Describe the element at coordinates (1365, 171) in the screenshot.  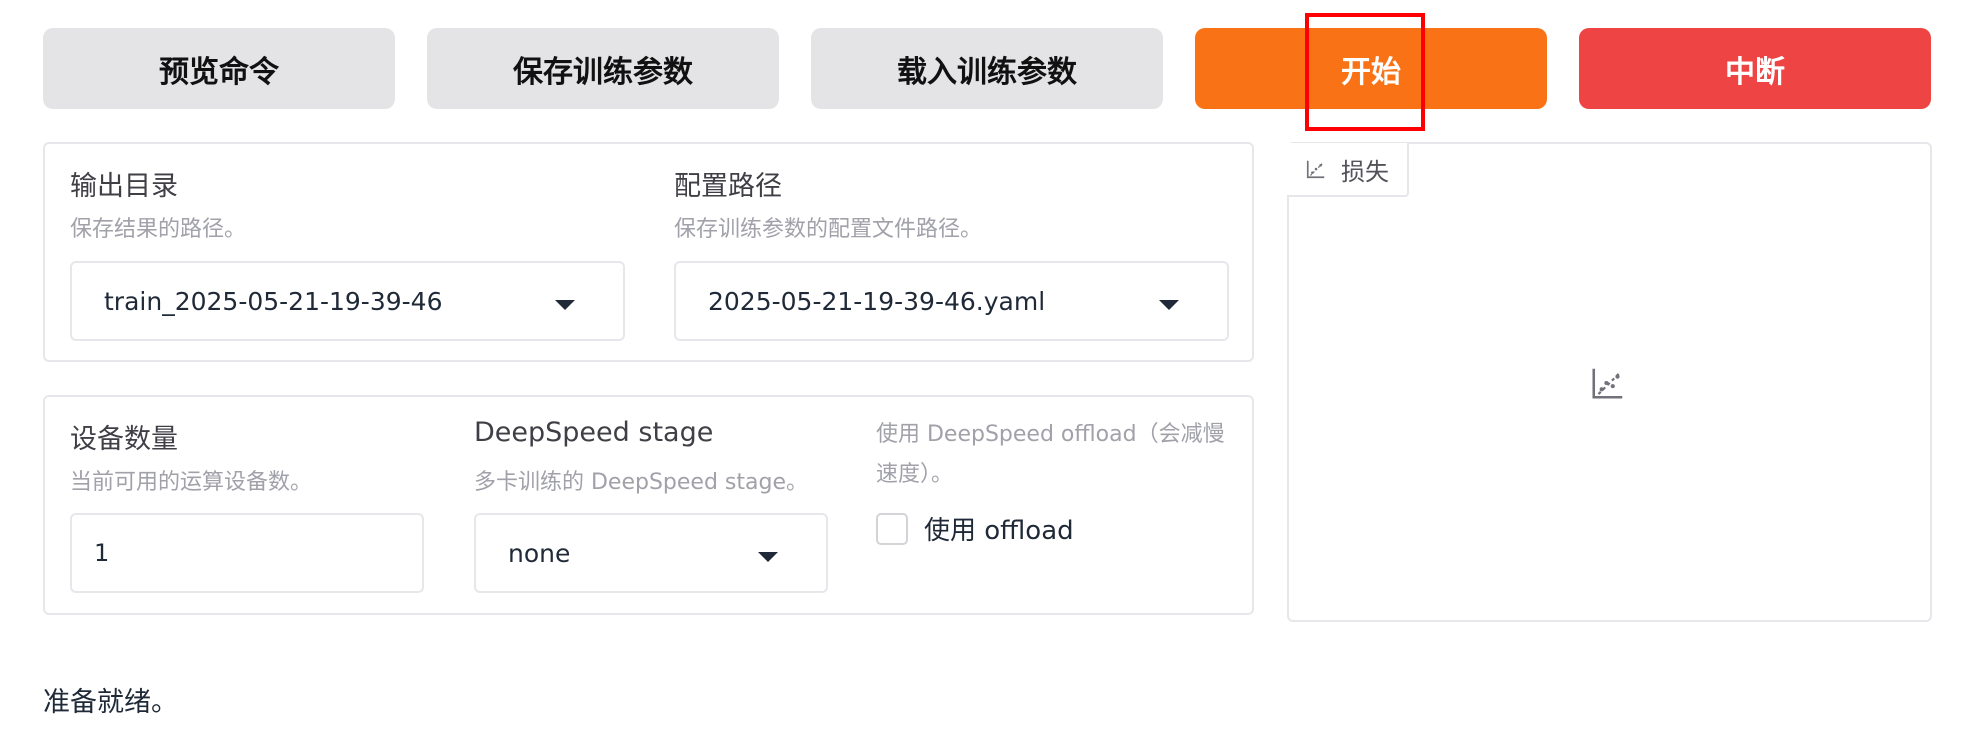
I see `loss-plot-tab-label: 损失` at that location.